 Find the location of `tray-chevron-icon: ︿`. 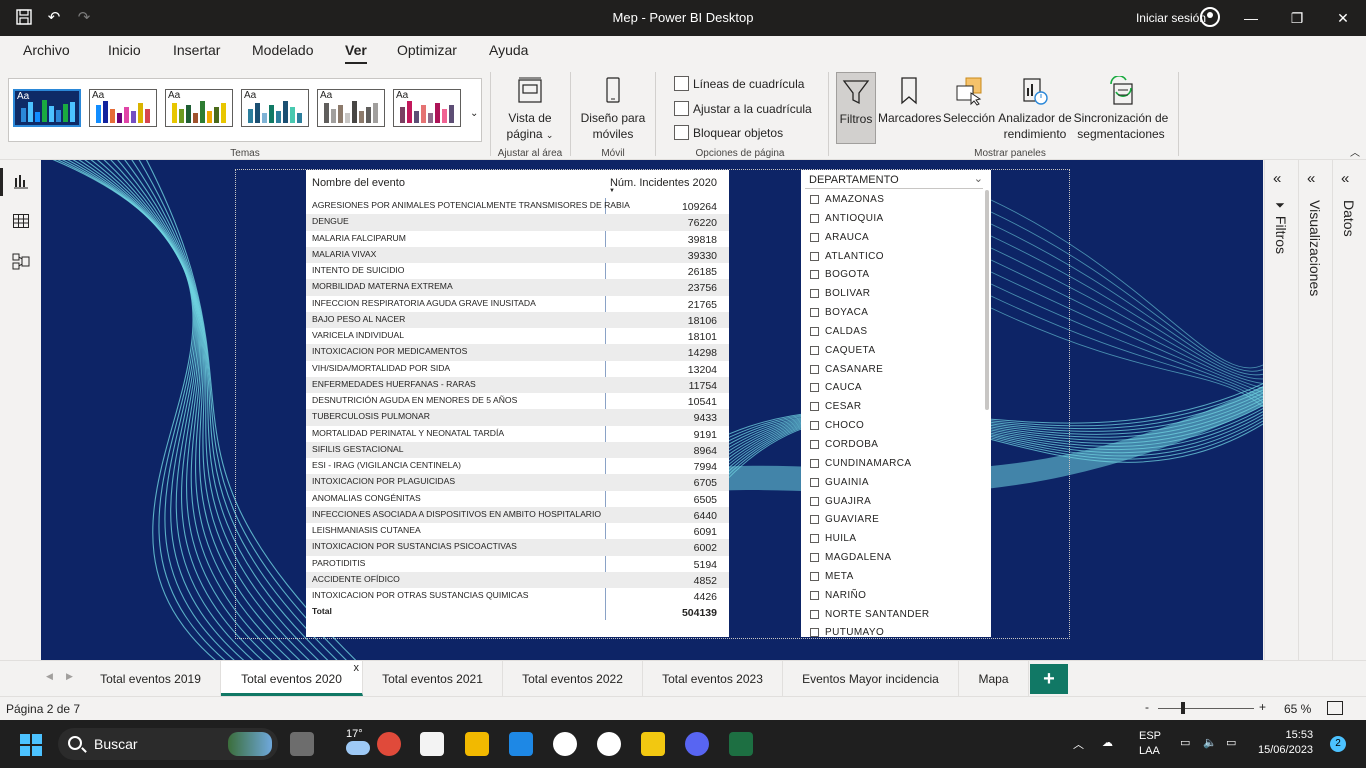

tray-chevron-icon: ︿ is located at coordinates (1078, 744).